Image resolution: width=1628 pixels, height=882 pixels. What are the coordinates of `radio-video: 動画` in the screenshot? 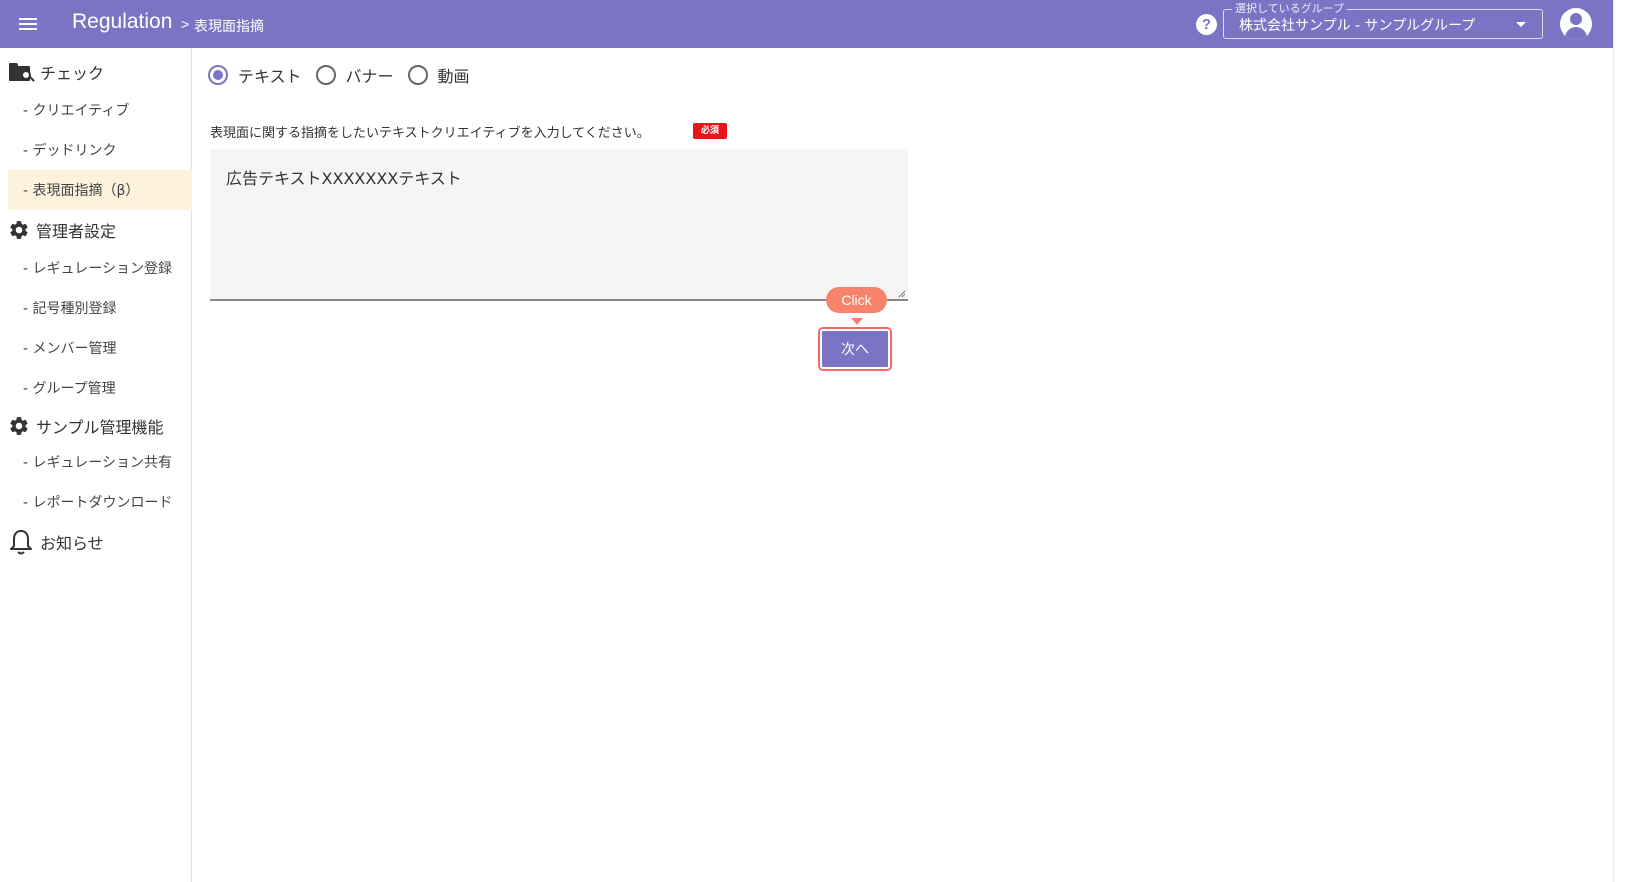 It's located at (438, 75).